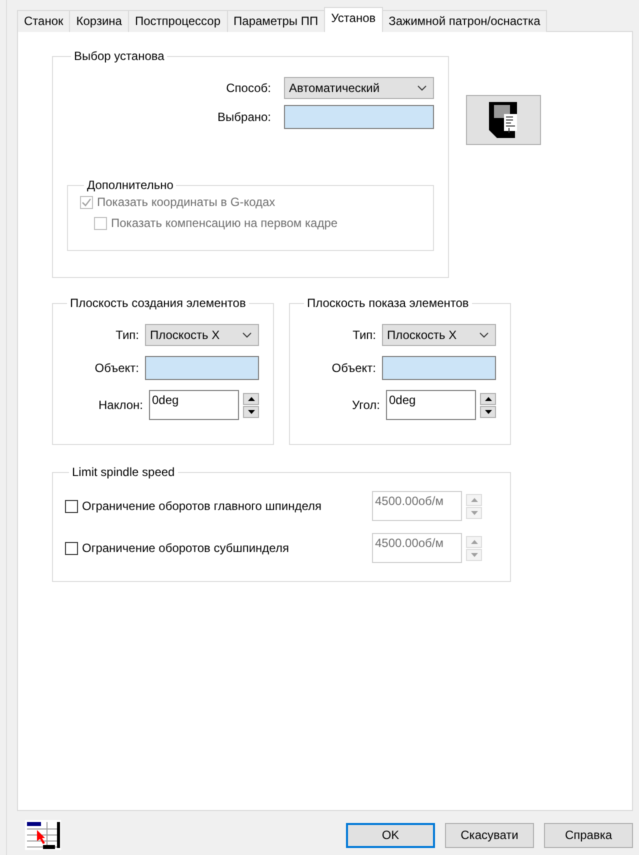 The image size is (639, 855). I want to click on selection-field, so click(359, 117).